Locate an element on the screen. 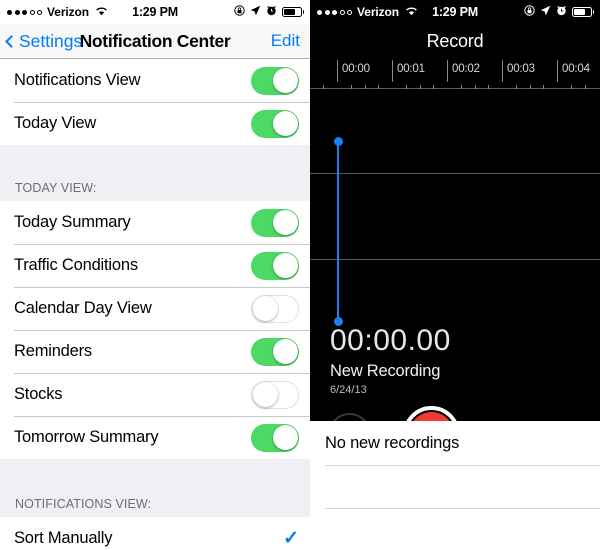  row-label: Notifications View is located at coordinates (77, 80).